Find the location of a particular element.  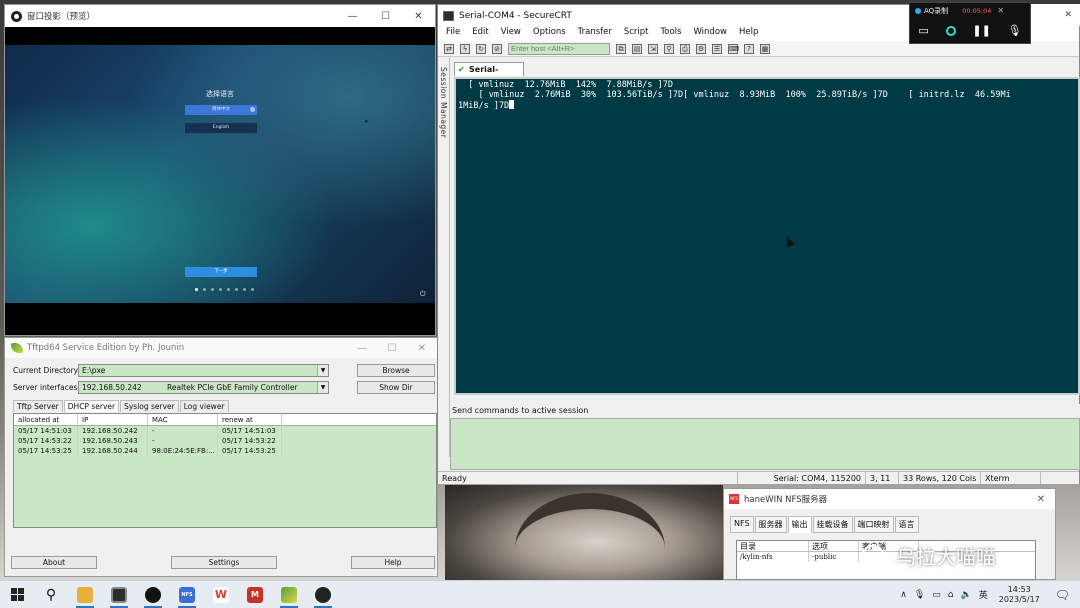

language-option-english: English is located at coordinates (221, 128).